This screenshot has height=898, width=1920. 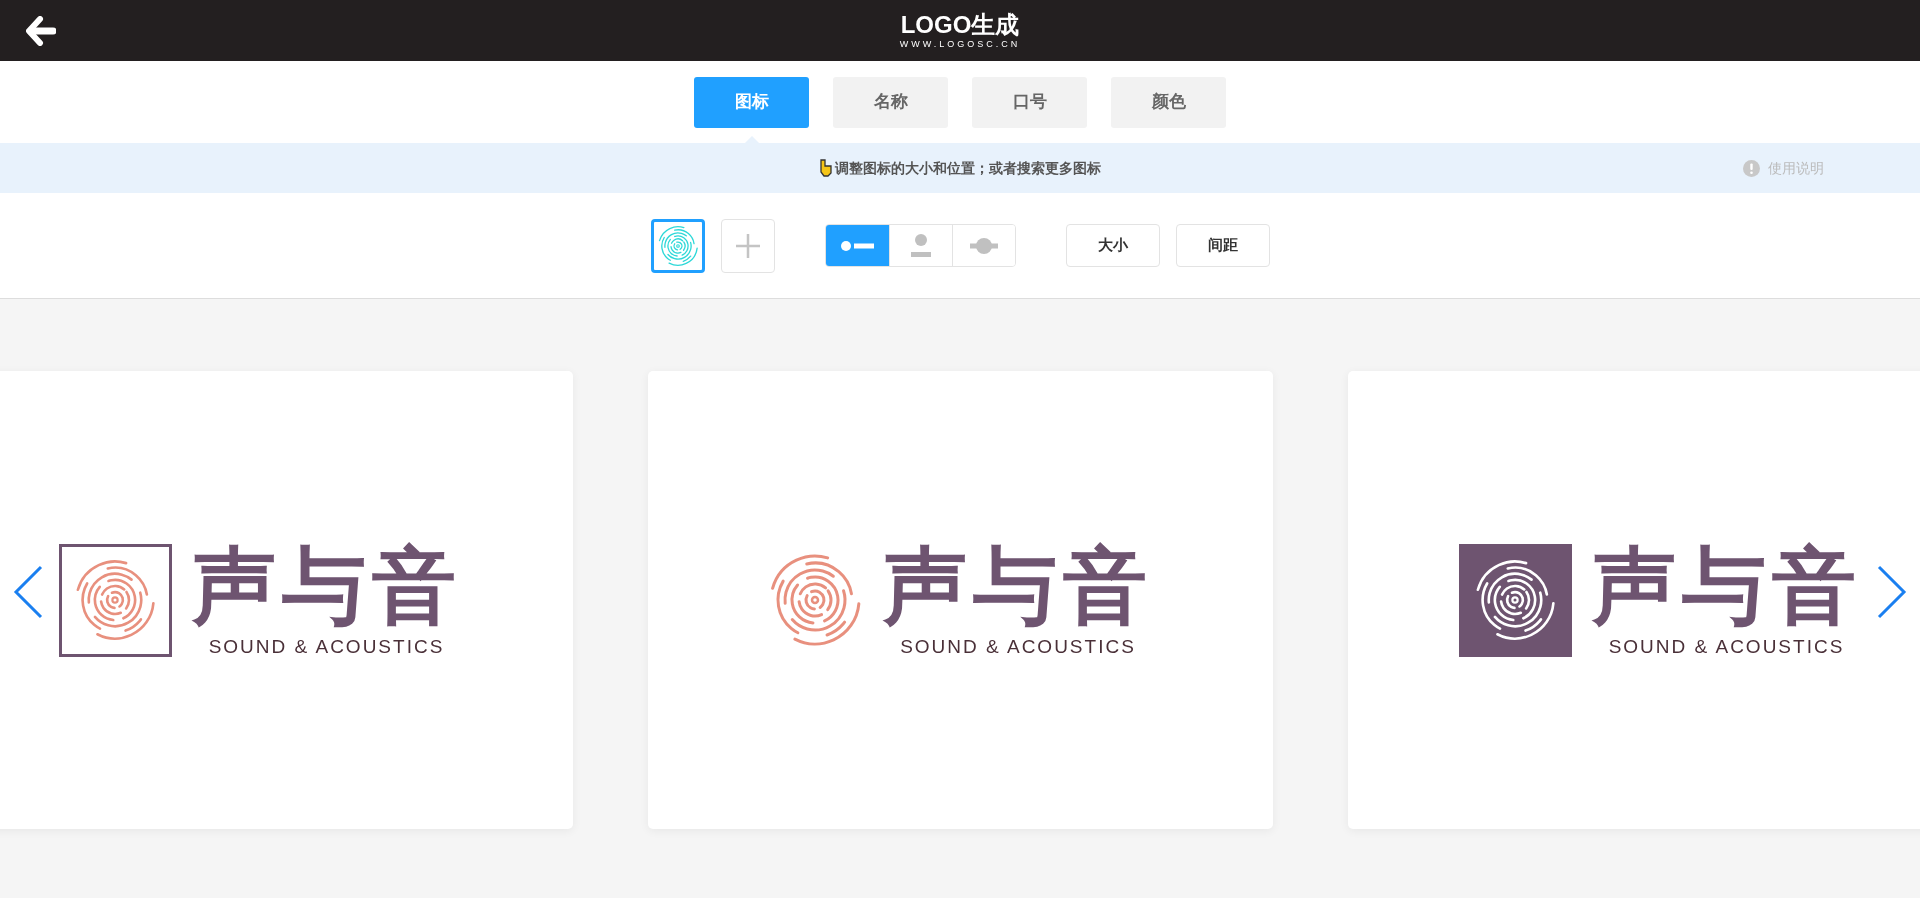 What do you see at coordinates (1029, 102) in the screenshot?
I see `step-tab: 口号` at bounding box center [1029, 102].